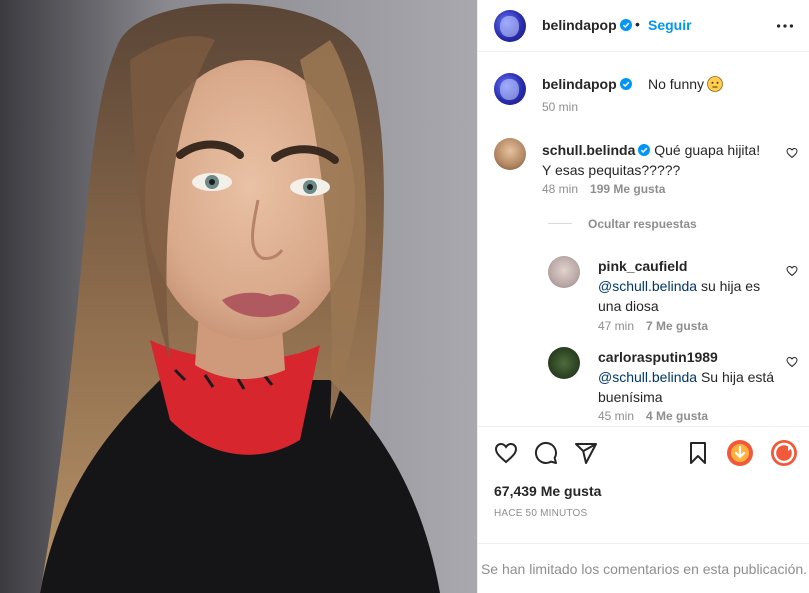 The width and height of the screenshot is (809, 593). I want to click on comment-meta: 48 min 199 Me gusta, so click(604, 189).